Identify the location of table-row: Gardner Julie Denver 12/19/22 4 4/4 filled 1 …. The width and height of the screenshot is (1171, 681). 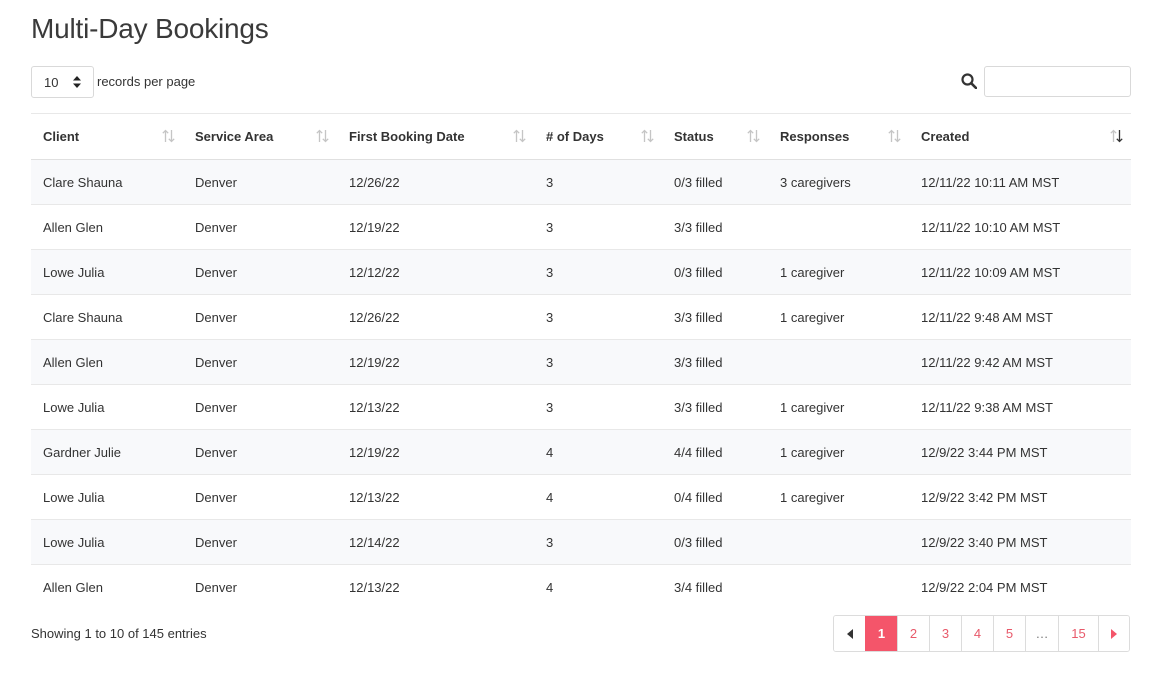
(581, 452).